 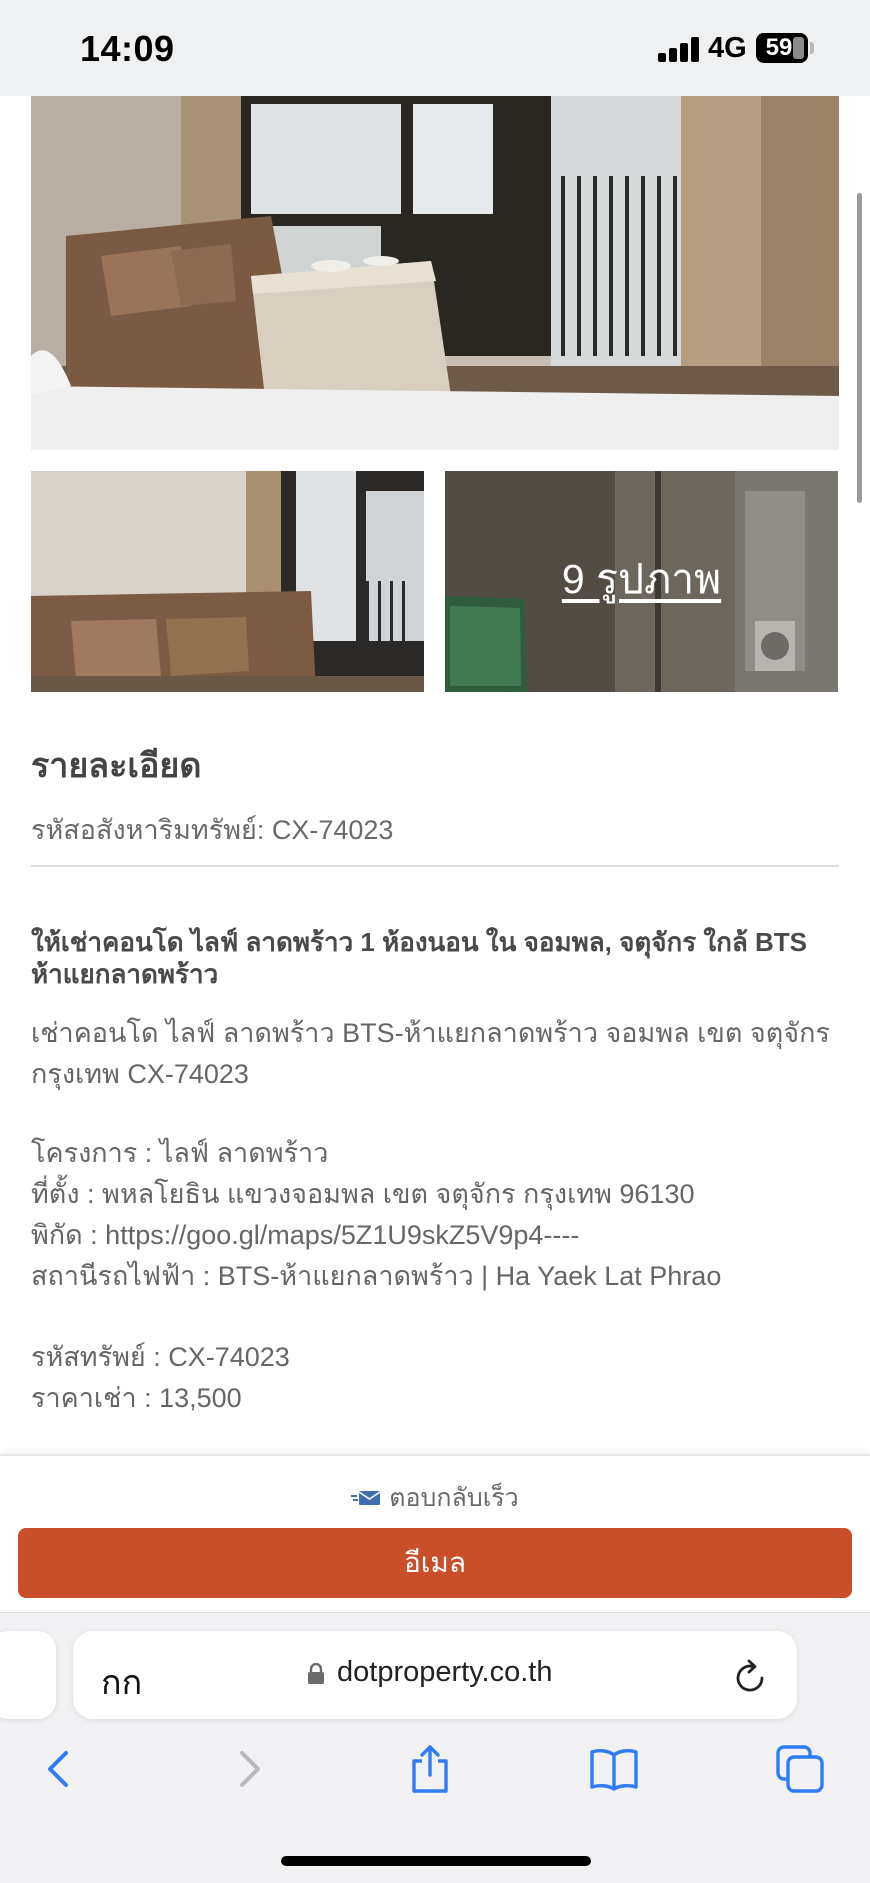 I want to click on forward-icon, so click(x=248, y=1769).